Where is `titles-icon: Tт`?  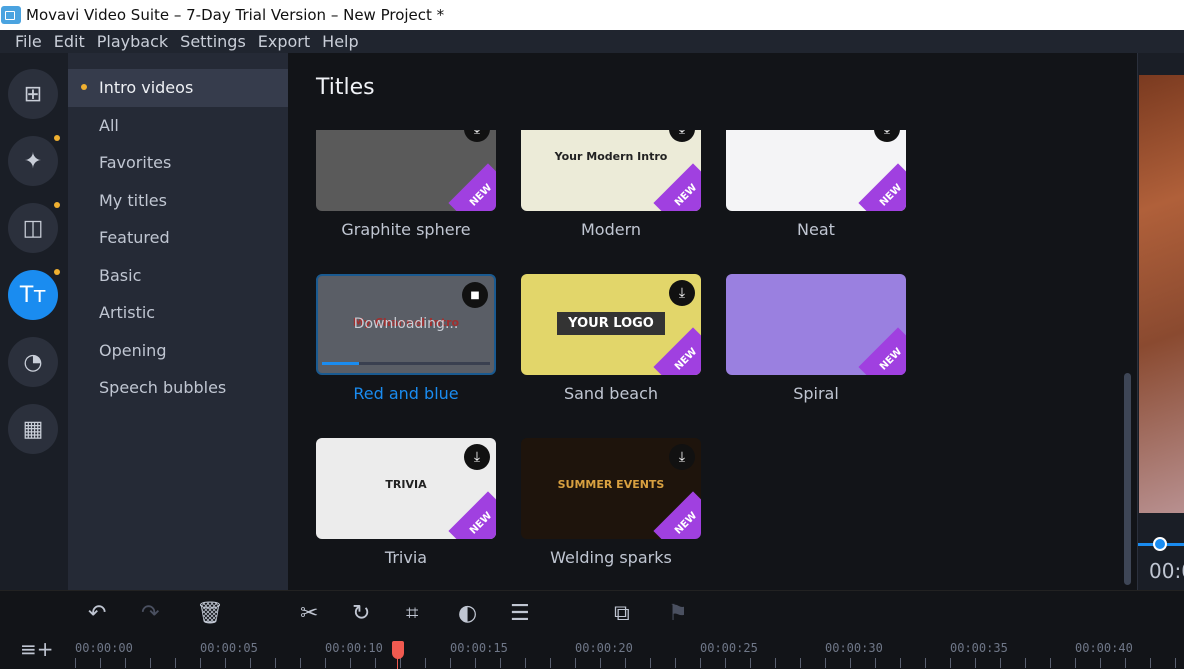 titles-icon: Tт is located at coordinates (33, 295).